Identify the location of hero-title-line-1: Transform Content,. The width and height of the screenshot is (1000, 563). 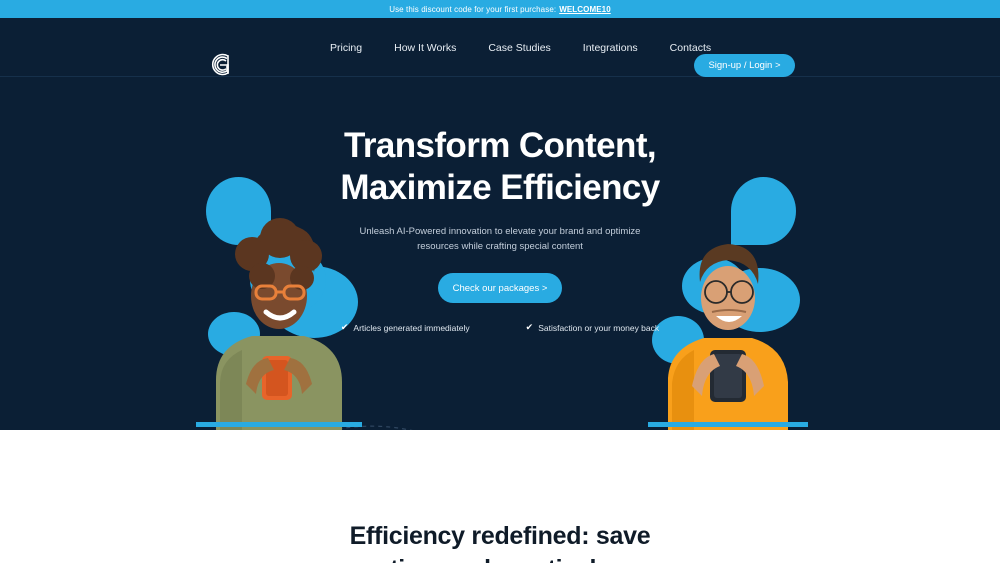
(500, 145).